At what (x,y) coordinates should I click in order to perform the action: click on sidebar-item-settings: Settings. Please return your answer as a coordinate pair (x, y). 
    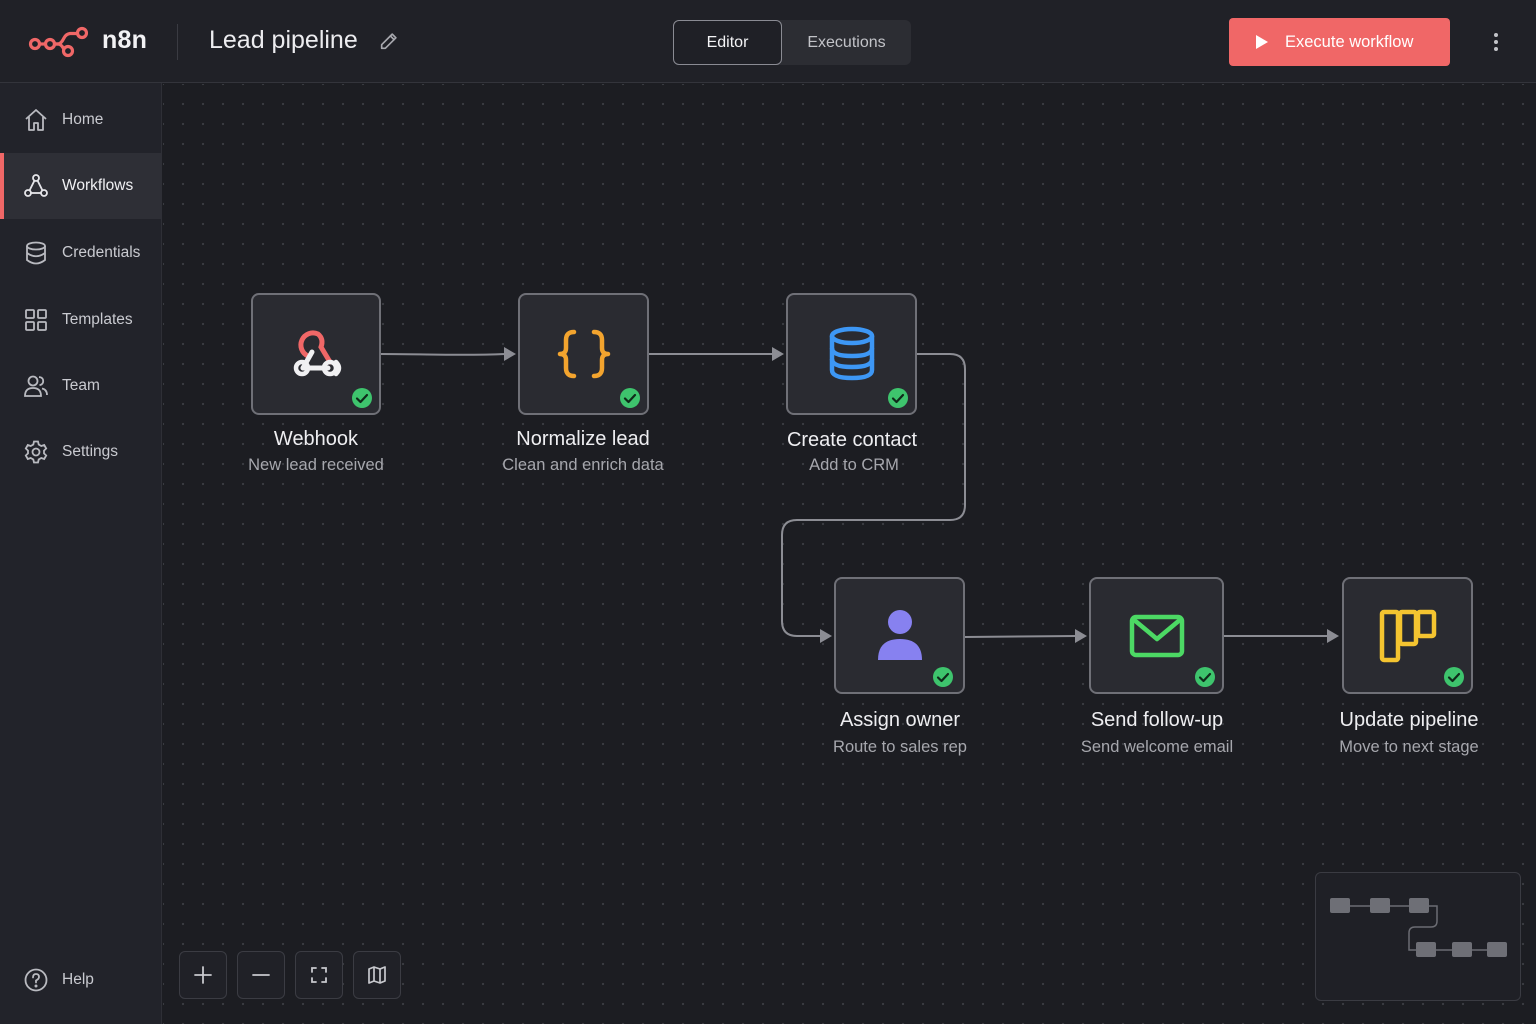
    Looking at the image, I should click on (81, 452).